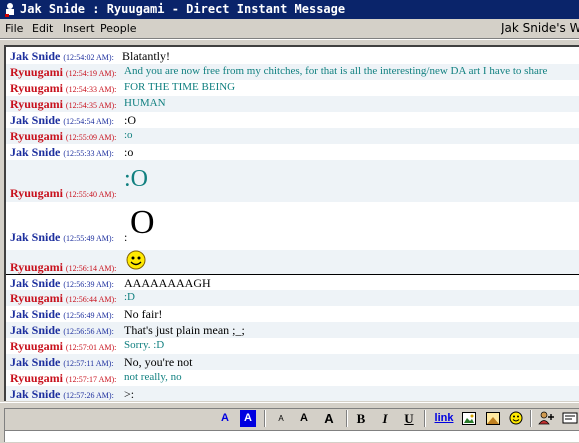 Image resolution: width=579 pixels, height=443 pixels. What do you see at coordinates (136, 260) in the screenshot?
I see `smiley-icon` at bounding box center [136, 260].